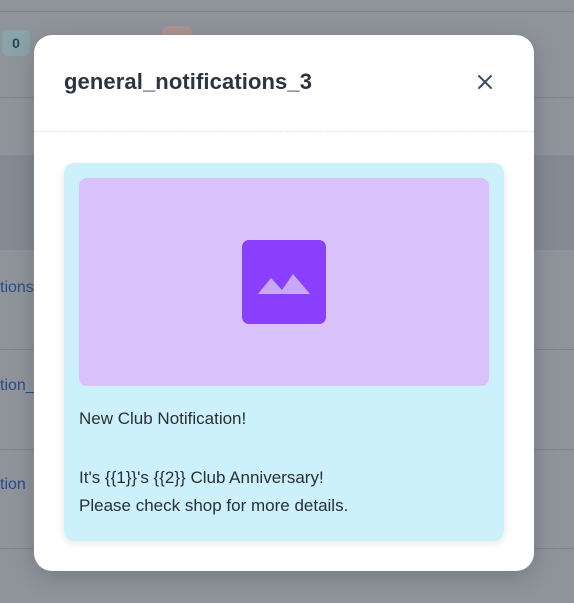 This screenshot has height=603, width=574. Describe the element at coordinates (201, 477) in the screenshot. I see `message-body-line: It's {{1}}'s {{2}} Club Anniversary!` at that location.